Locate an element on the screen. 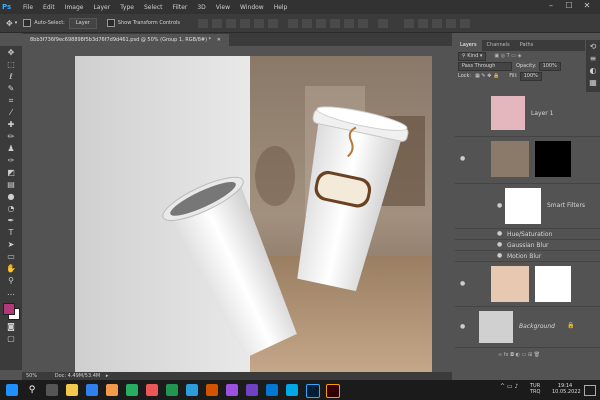 This screenshot has height=400, width=600. powerpoint-icon is located at coordinates (212, 390).